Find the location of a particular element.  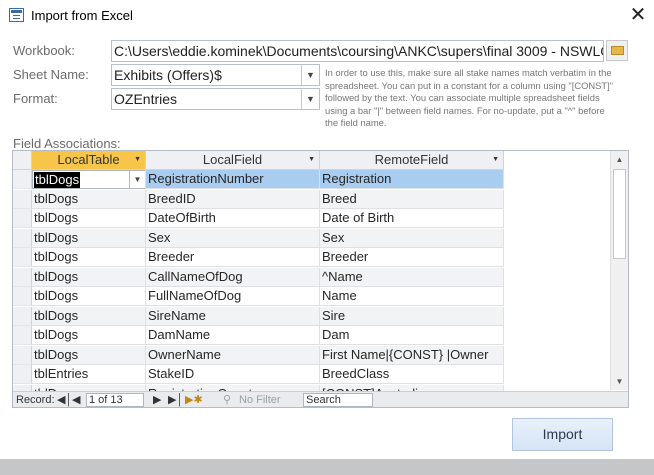

table-cell: FullNameOfDog is located at coordinates (233, 296).